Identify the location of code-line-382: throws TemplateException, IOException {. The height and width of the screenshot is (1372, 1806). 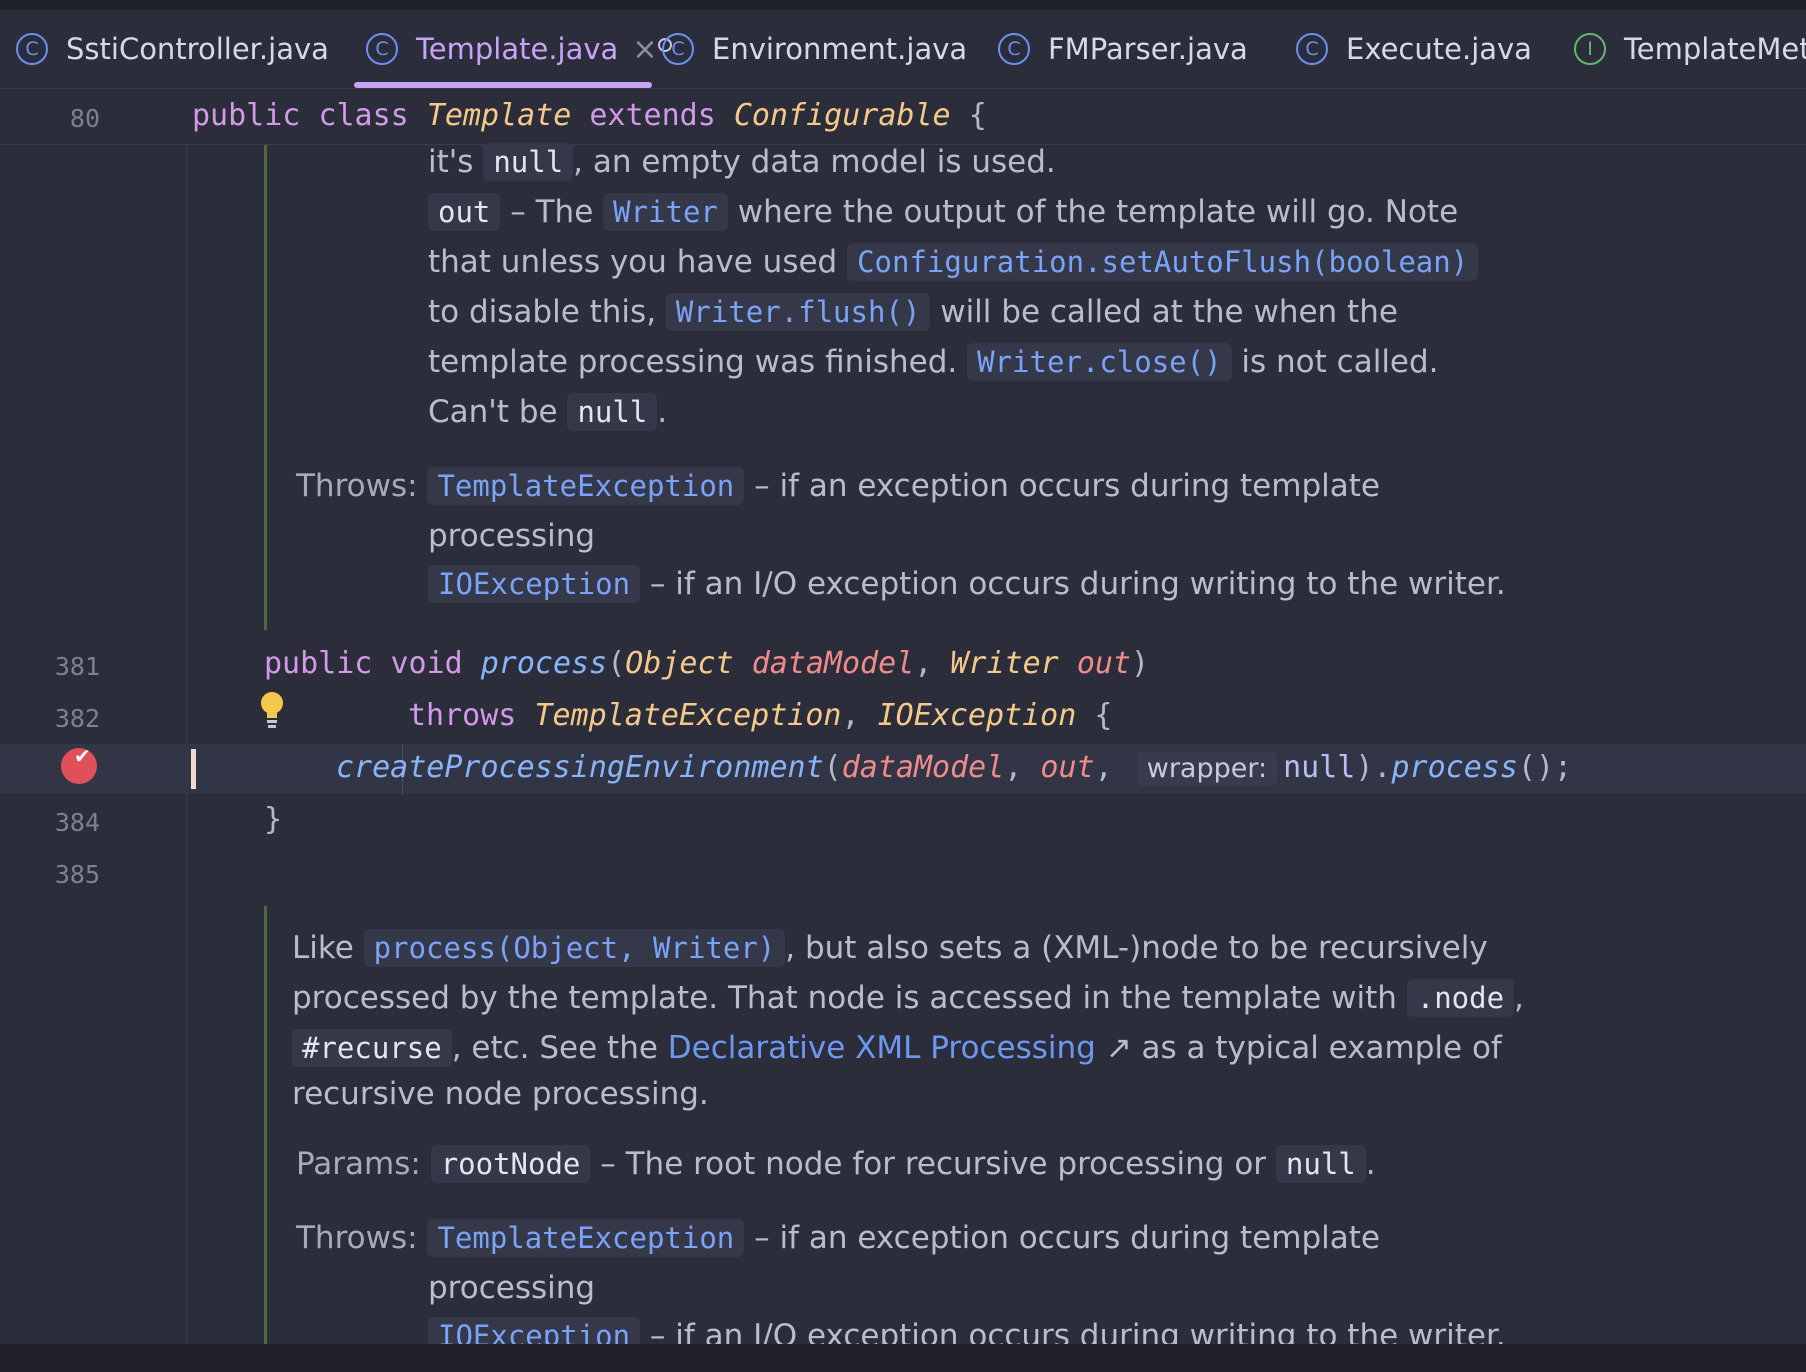
(760, 715).